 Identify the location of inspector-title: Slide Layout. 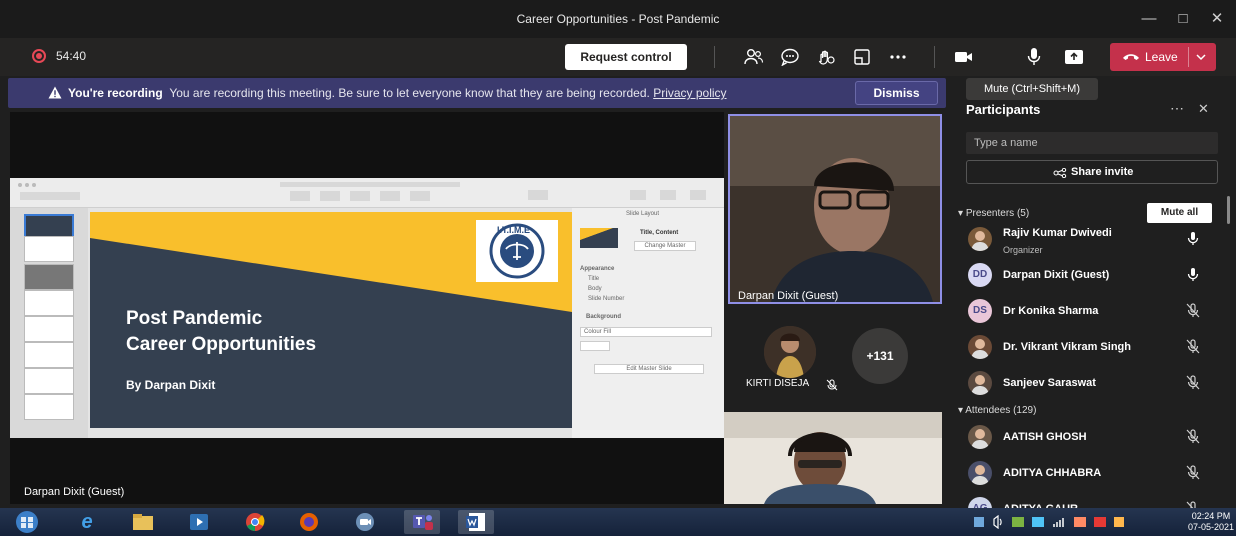
(643, 214).